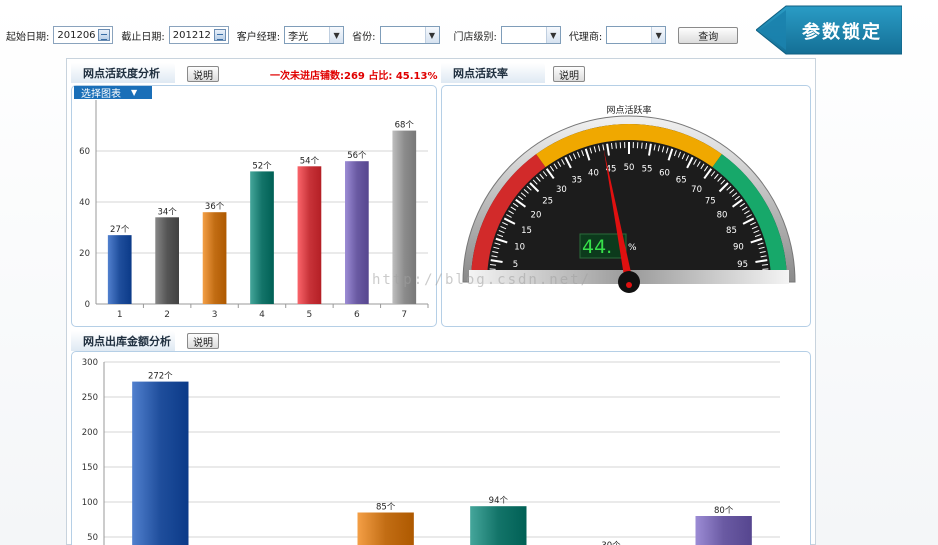 The width and height of the screenshot is (938, 545). Describe the element at coordinates (696, 190) in the screenshot. I see `gauge-tick-label: 70` at that location.